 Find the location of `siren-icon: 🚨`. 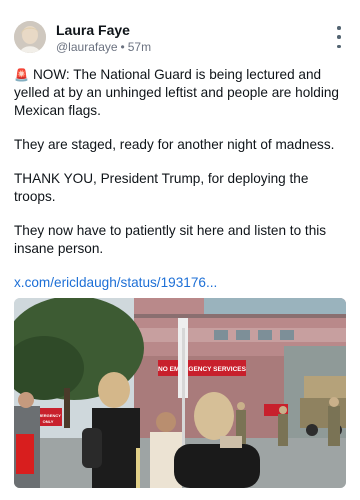

siren-icon: 🚨 is located at coordinates (21, 75).